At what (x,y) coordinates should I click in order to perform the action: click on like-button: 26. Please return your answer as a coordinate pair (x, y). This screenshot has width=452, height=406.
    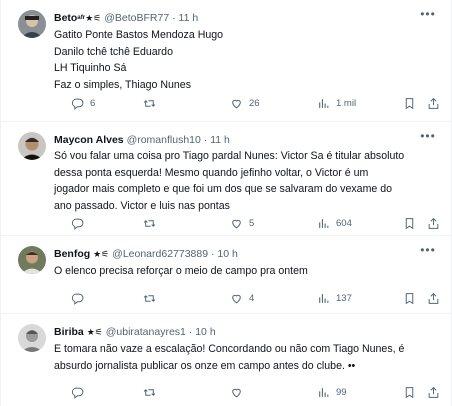
    Looking at the image, I should click on (245, 103).